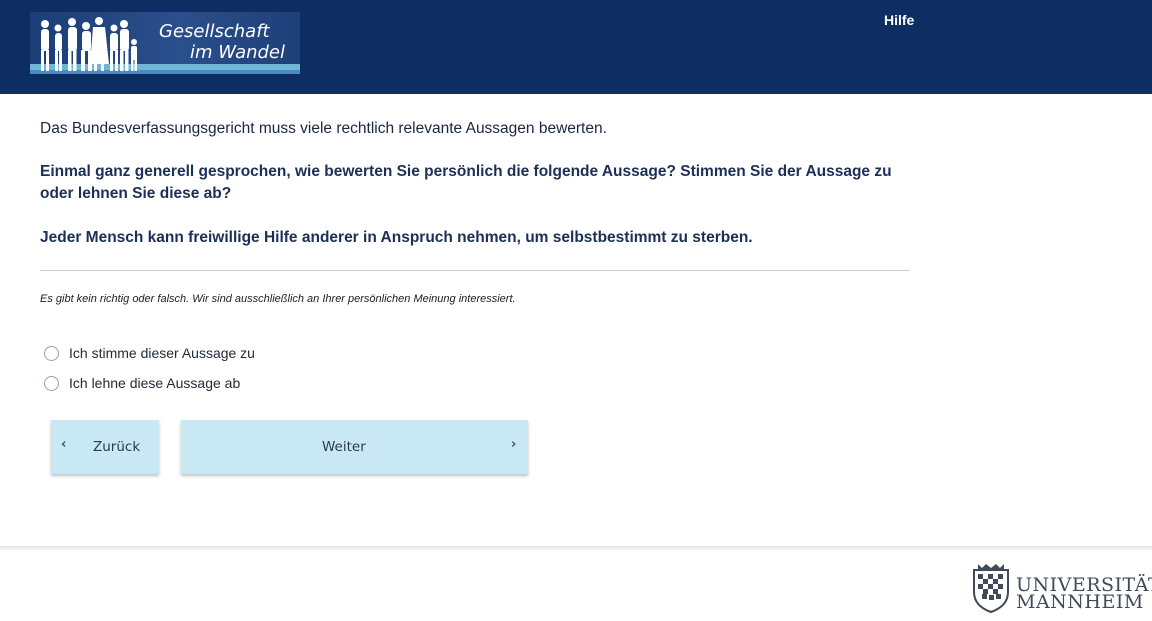 Image resolution: width=1152 pixels, height=621 pixels. I want to click on option-disagree-label: Ich lehne diese Aussage ab, so click(154, 383).